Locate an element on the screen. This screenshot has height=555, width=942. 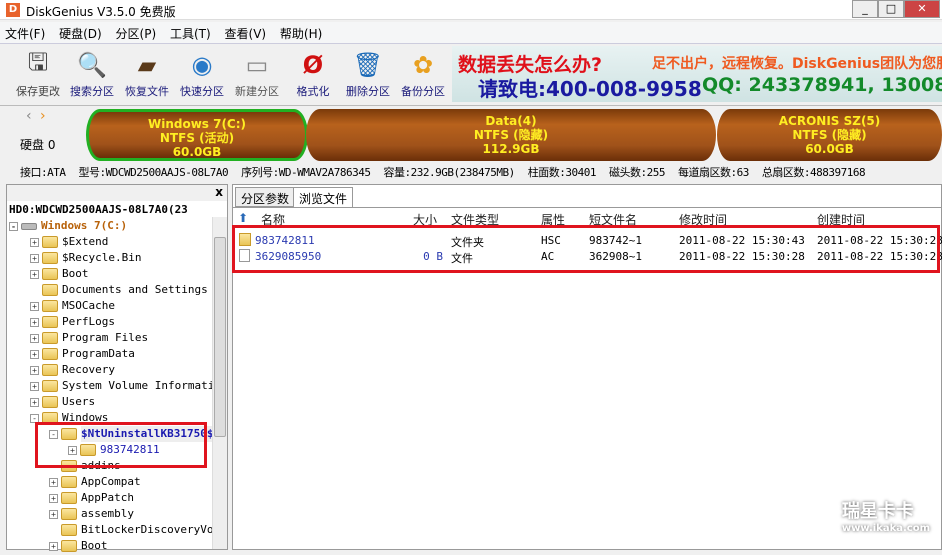
maximize-button: □ is located at coordinates (891, 9).